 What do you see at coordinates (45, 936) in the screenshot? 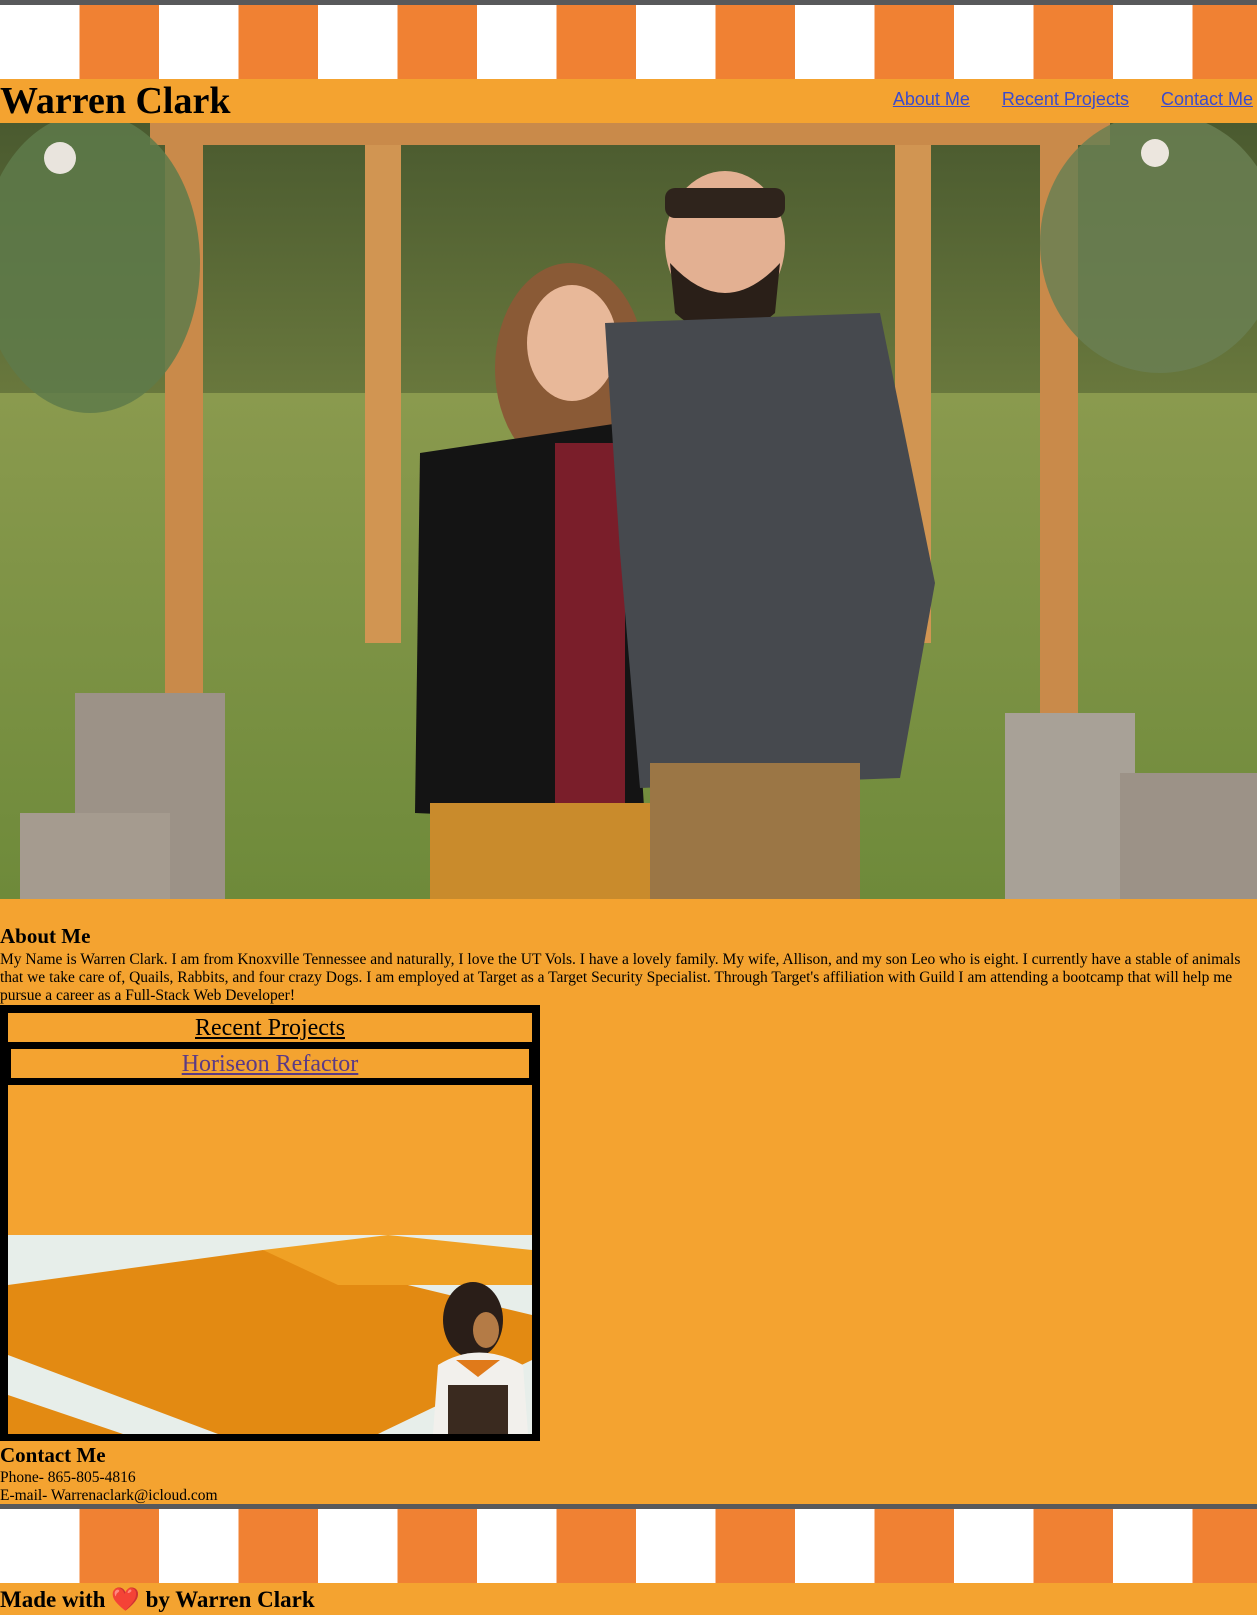
I see `about-title: About Me` at bounding box center [45, 936].